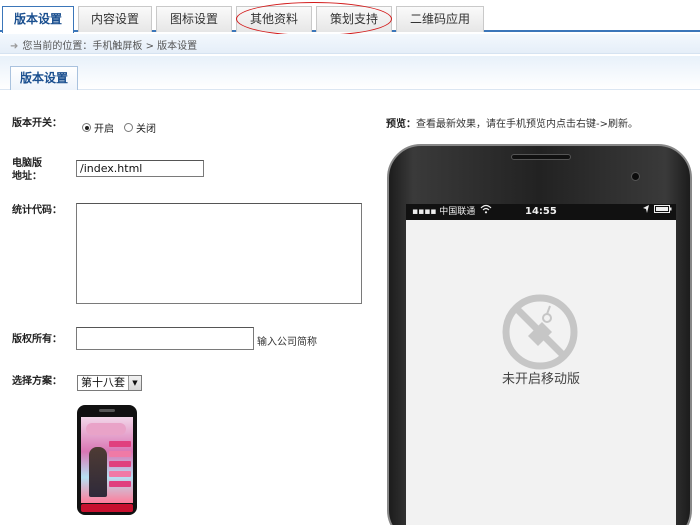 The image size is (700, 525). Describe the element at coordinates (354, 19) in the screenshot. I see `tab-planning-support: 策划支持` at that location.